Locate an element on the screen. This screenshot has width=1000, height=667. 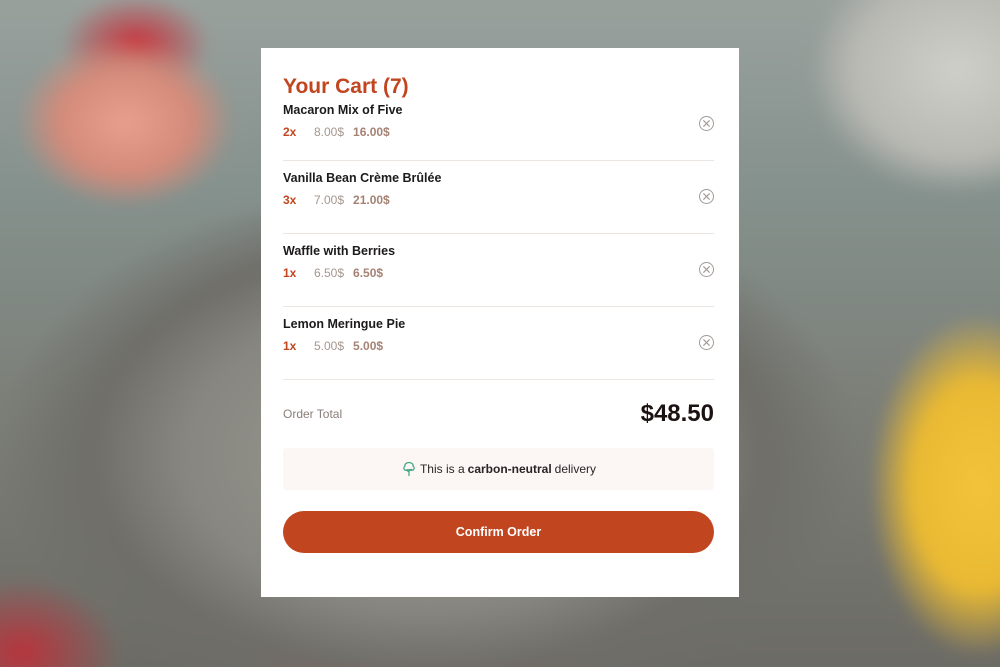
cart-item: Macaron Mix of Five 2x 8.00$ 16.00$ is located at coordinates (498, 131).